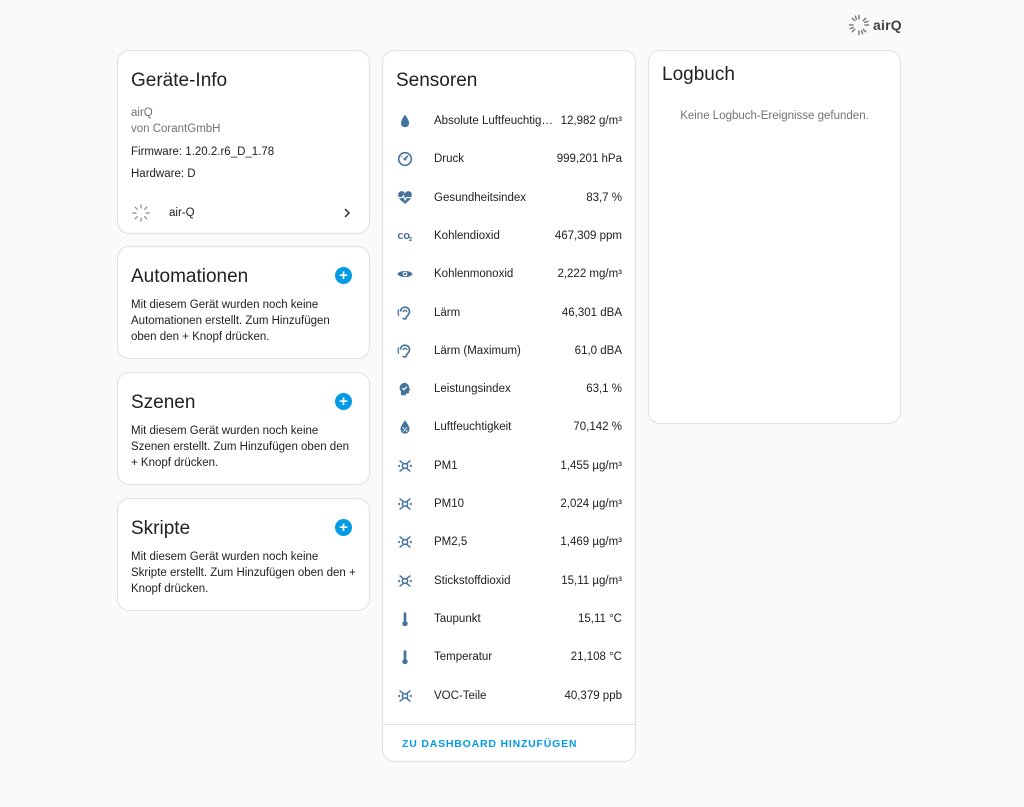  What do you see at coordinates (405, 236) in the screenshot?
I see `co2-icon: CO 2` at bounding box center [405, 236].